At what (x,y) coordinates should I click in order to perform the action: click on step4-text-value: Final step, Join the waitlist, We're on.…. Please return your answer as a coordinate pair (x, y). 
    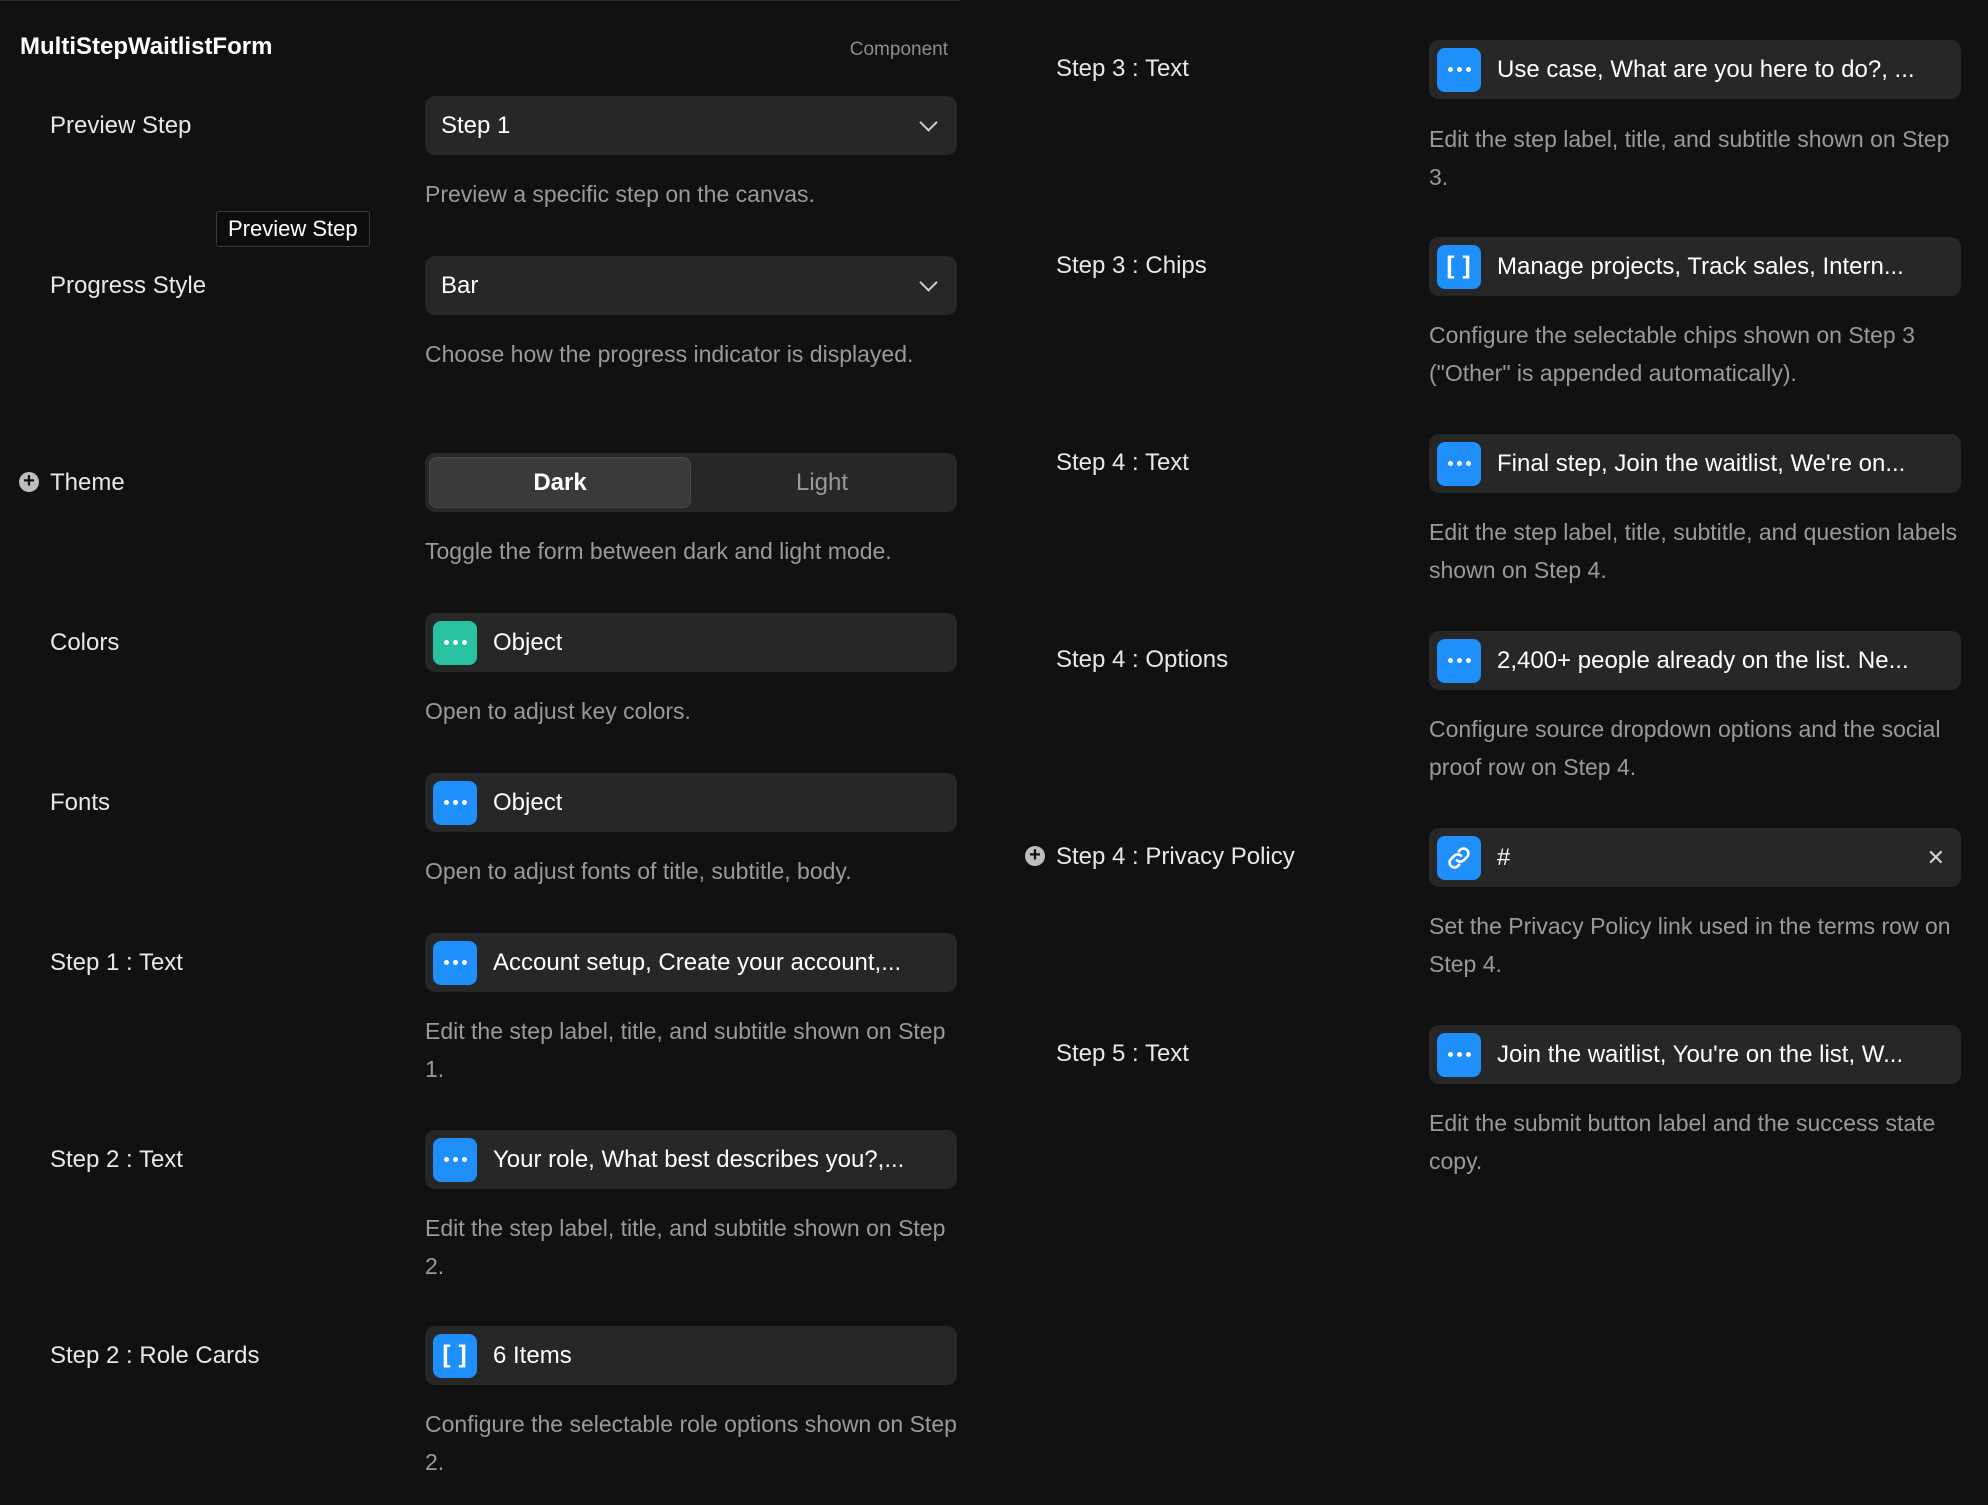
    Looking at the image, I should click on (1701, 463).